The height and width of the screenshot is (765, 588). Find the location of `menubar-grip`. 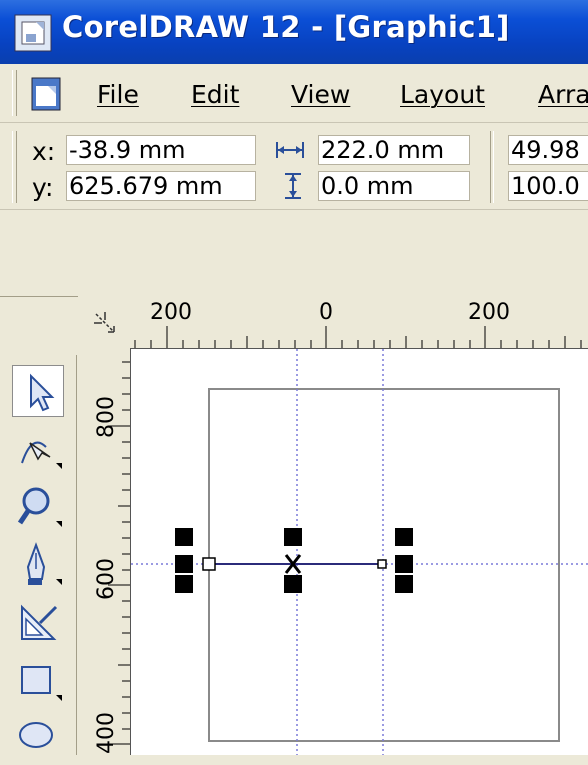

menubar-grip is located at coordinates (14, 93).